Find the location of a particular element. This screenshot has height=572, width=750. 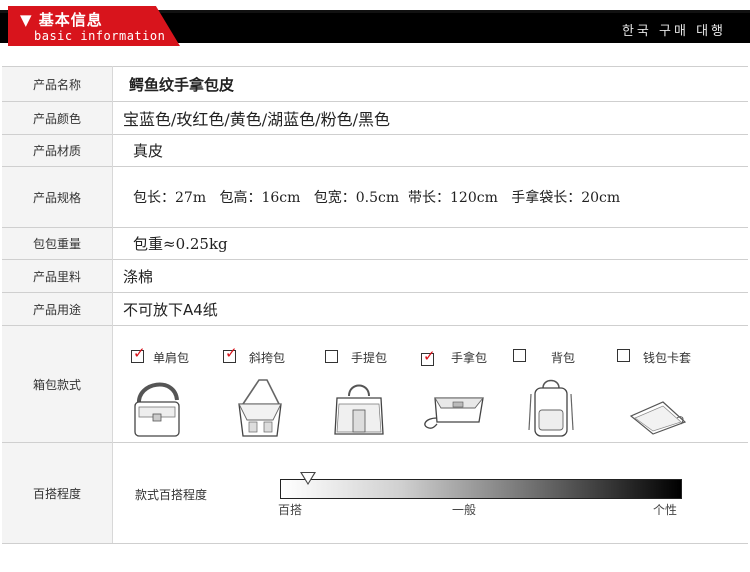

tick-distinctive: 个性 is located at coordinates (665, 510).